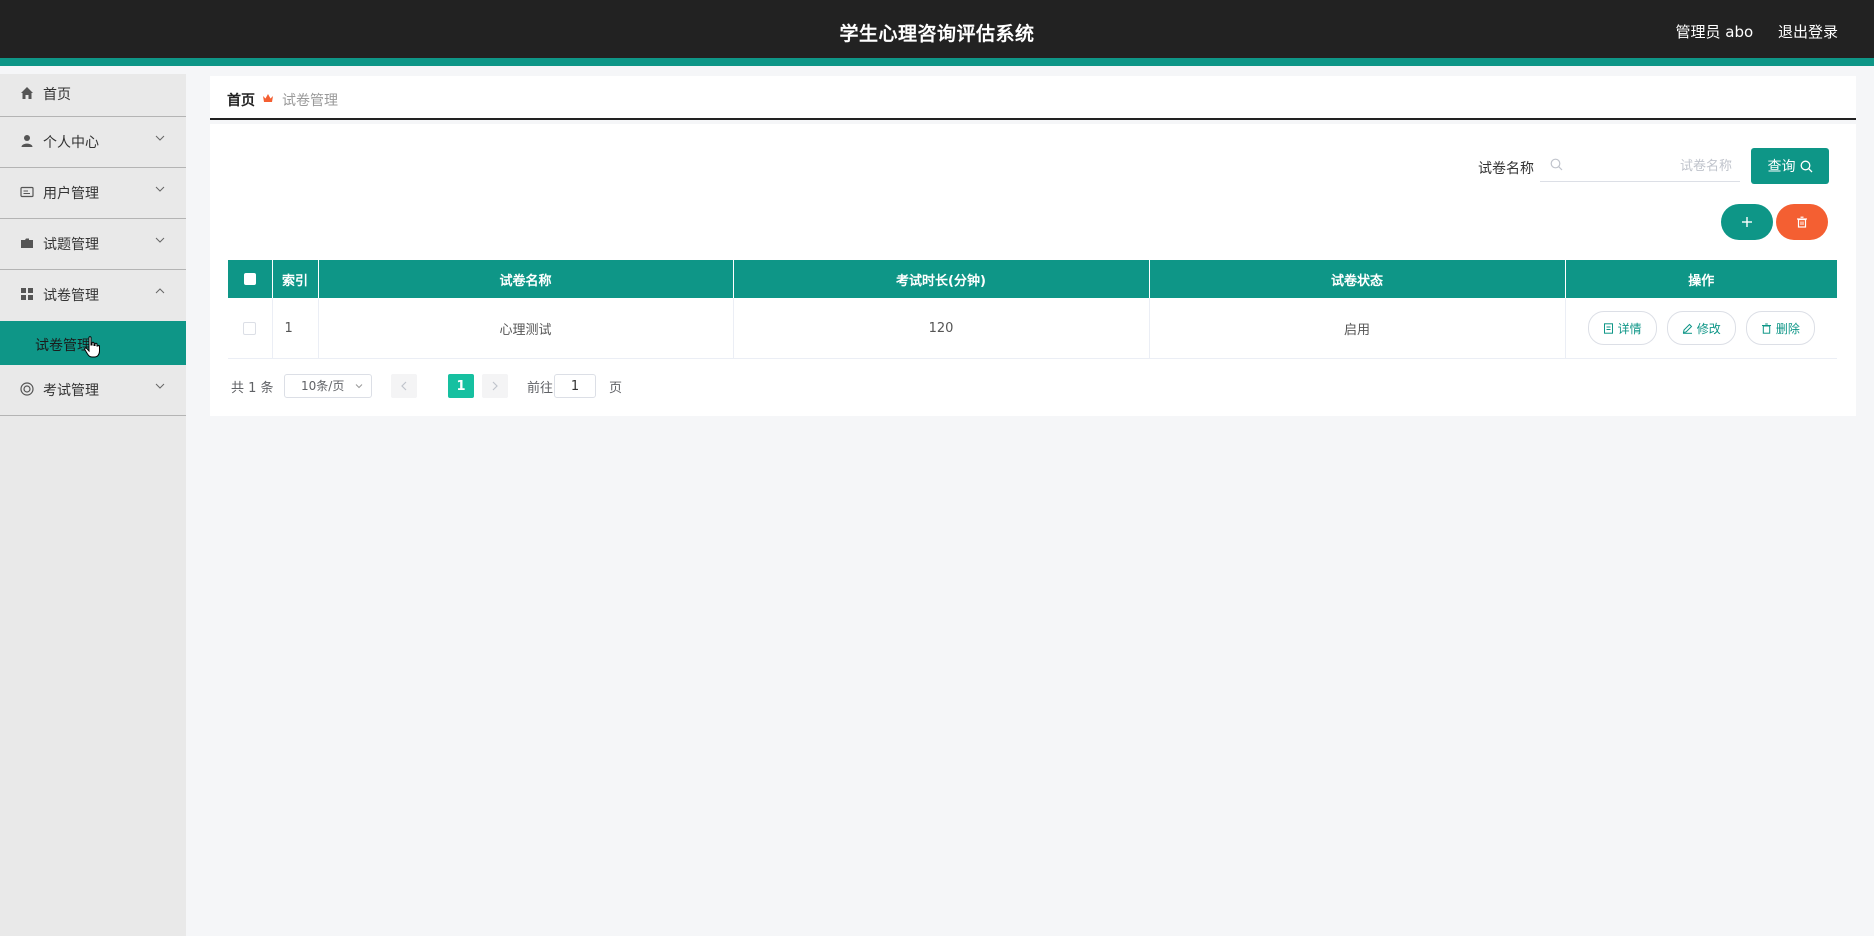 The height and width of the screenshot is (936, 1874). I want to click on edit-button-label: 修改, so click(1708, 328).